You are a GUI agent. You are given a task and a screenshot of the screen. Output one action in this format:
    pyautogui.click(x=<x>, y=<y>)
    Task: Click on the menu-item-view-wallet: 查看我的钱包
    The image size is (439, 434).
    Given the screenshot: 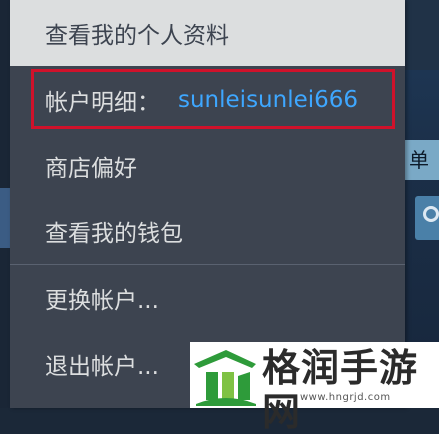 What is the action you would take?
    pyautogui.click(x=207, y=231)
    